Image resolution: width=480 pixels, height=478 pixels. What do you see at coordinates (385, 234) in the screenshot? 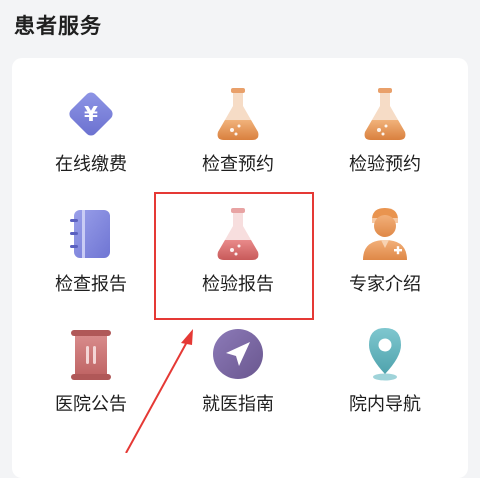
I see `doctor-icon` at bounding box center [385, 234].